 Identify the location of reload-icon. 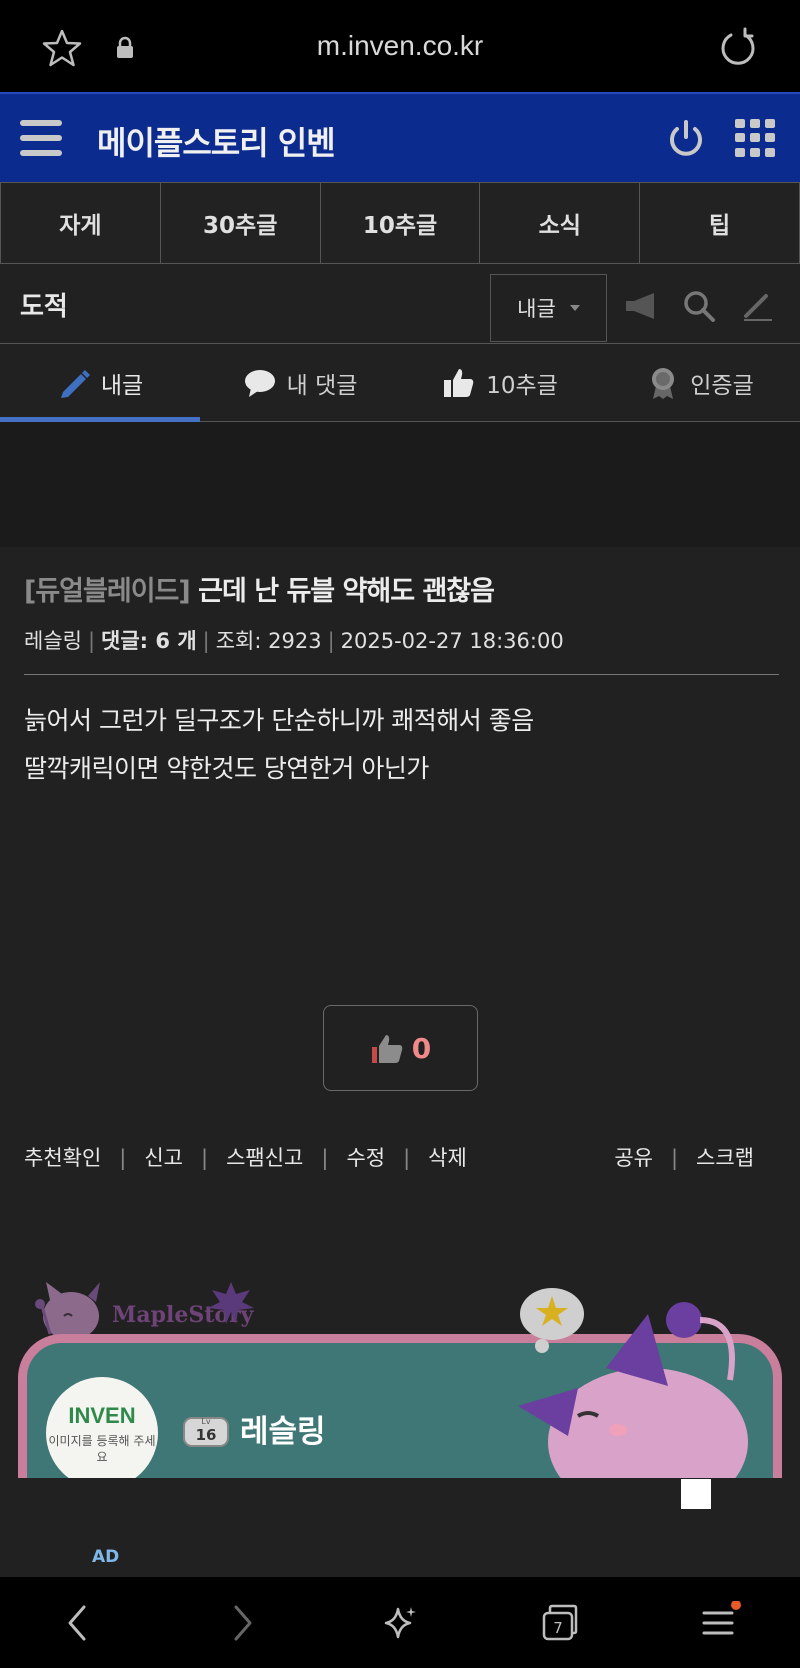
(738, 47).